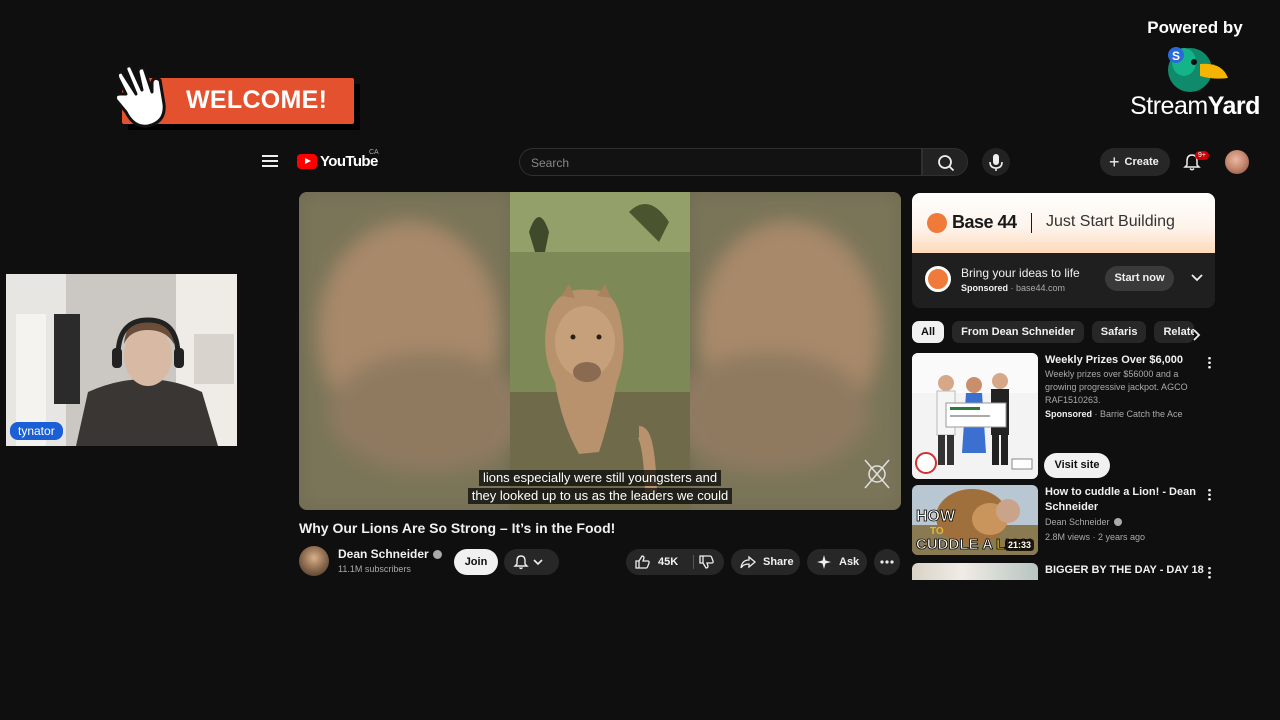  I want to click on streamyard-branding: Powered by S StreamYard, so click(1195, 72).